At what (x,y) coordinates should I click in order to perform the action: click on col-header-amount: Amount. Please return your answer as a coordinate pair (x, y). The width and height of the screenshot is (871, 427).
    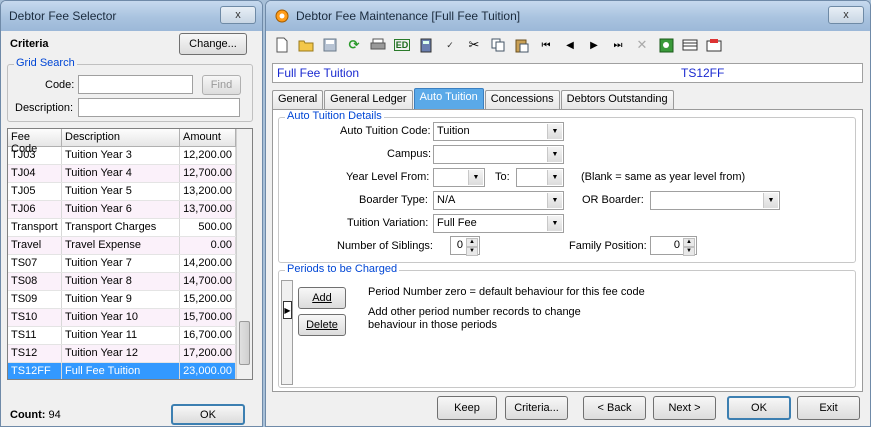
    Looking at the image, I should click on (208, 137).